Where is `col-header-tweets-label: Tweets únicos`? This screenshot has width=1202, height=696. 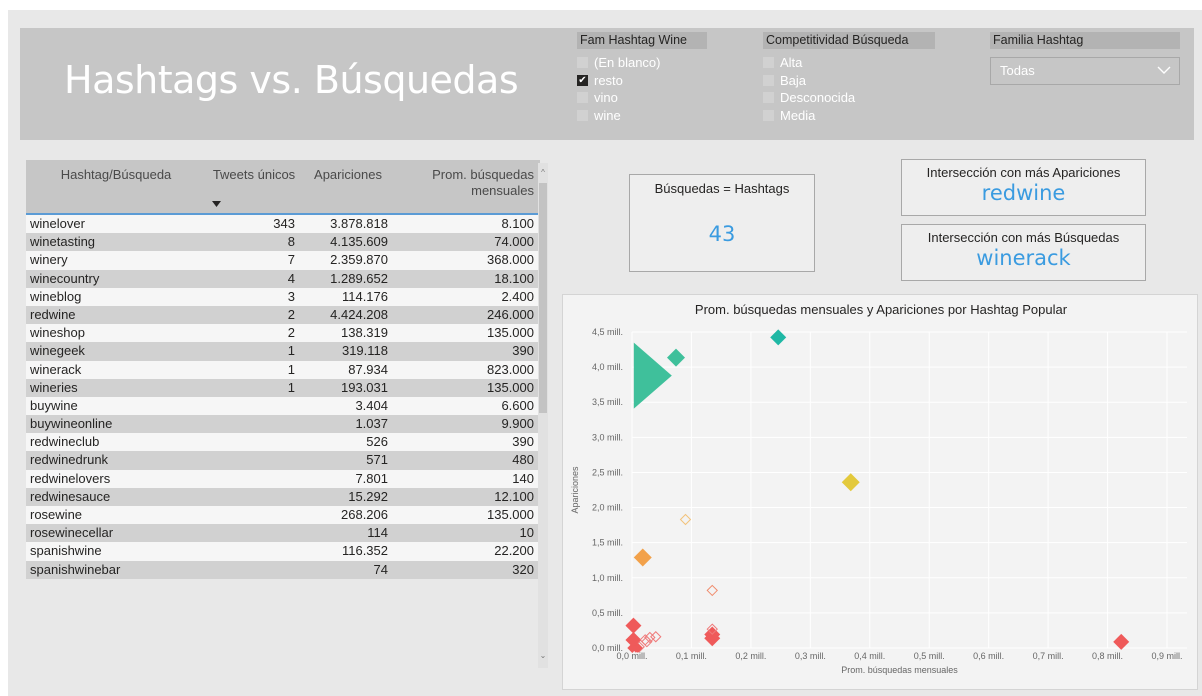
col-header-tweets-label: Tweets únicos is located at coordinates (254, 174).